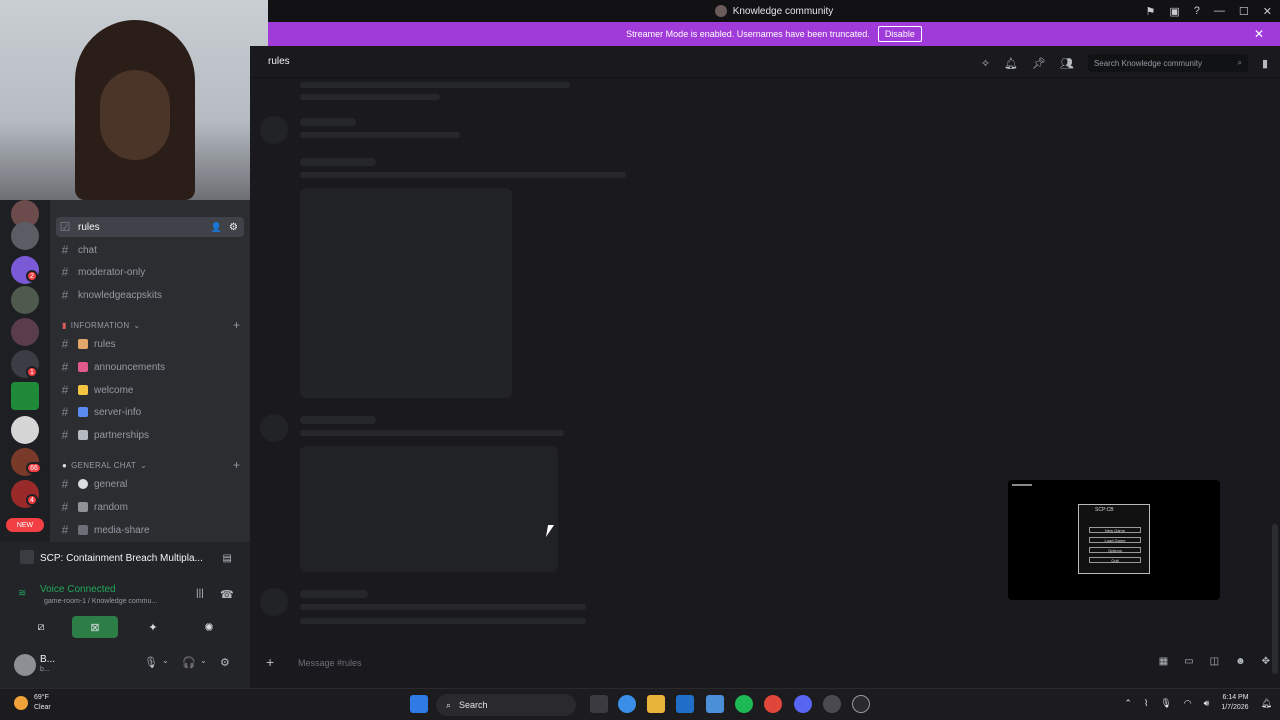 This screenshot has width=1280, height=720. I want to click on maximize-button: ☐, so click(1244, 11).